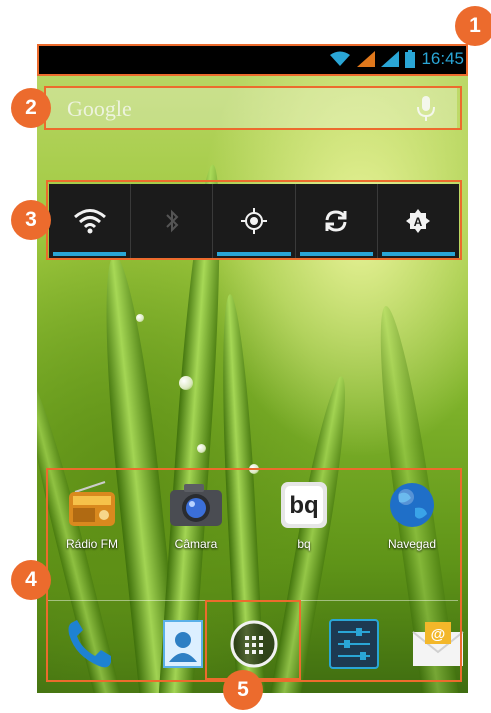  Describe the element at coordinates (252, 60) in the screenshot. I see `callout-box-status-bar` at that location.